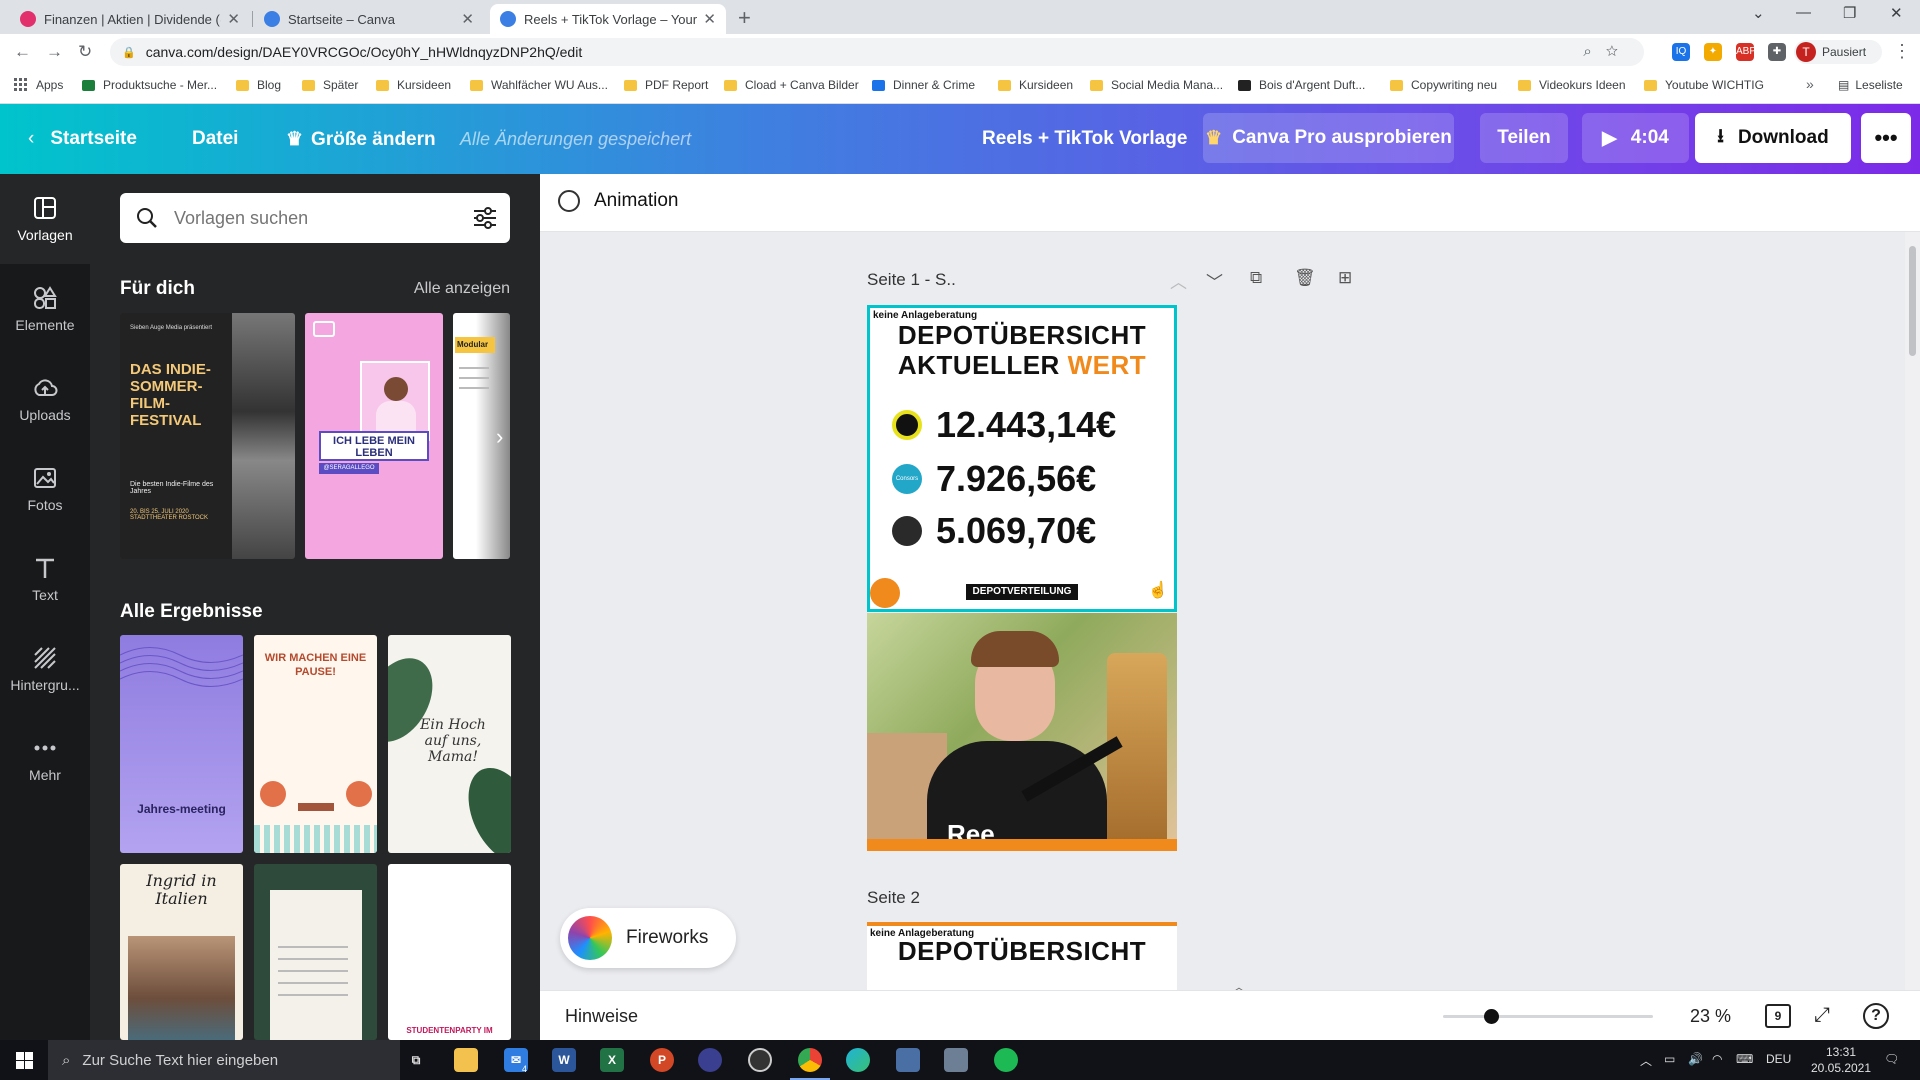 The image size is (1920, 1080). Describe the element at coordinates (1305, 278) in the screenshot. I see `trash-icon: 🗑` at that location.